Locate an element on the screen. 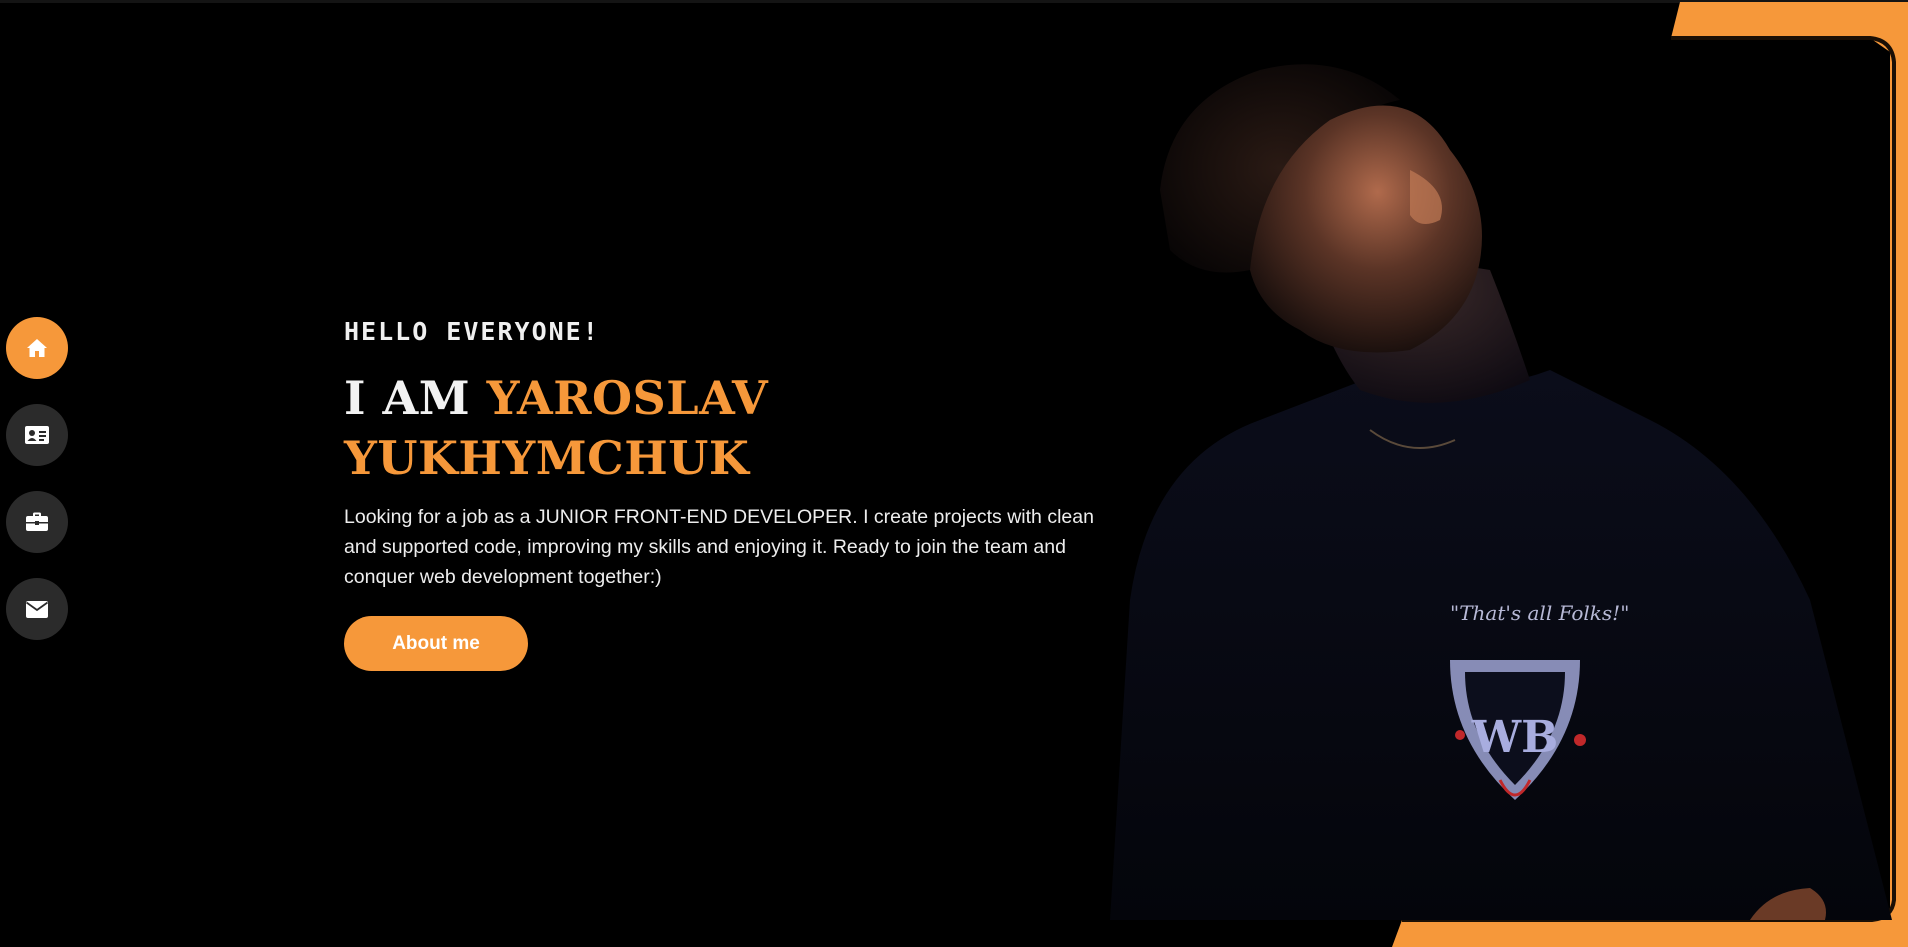  side-nav is located at coordinates (37, 491).